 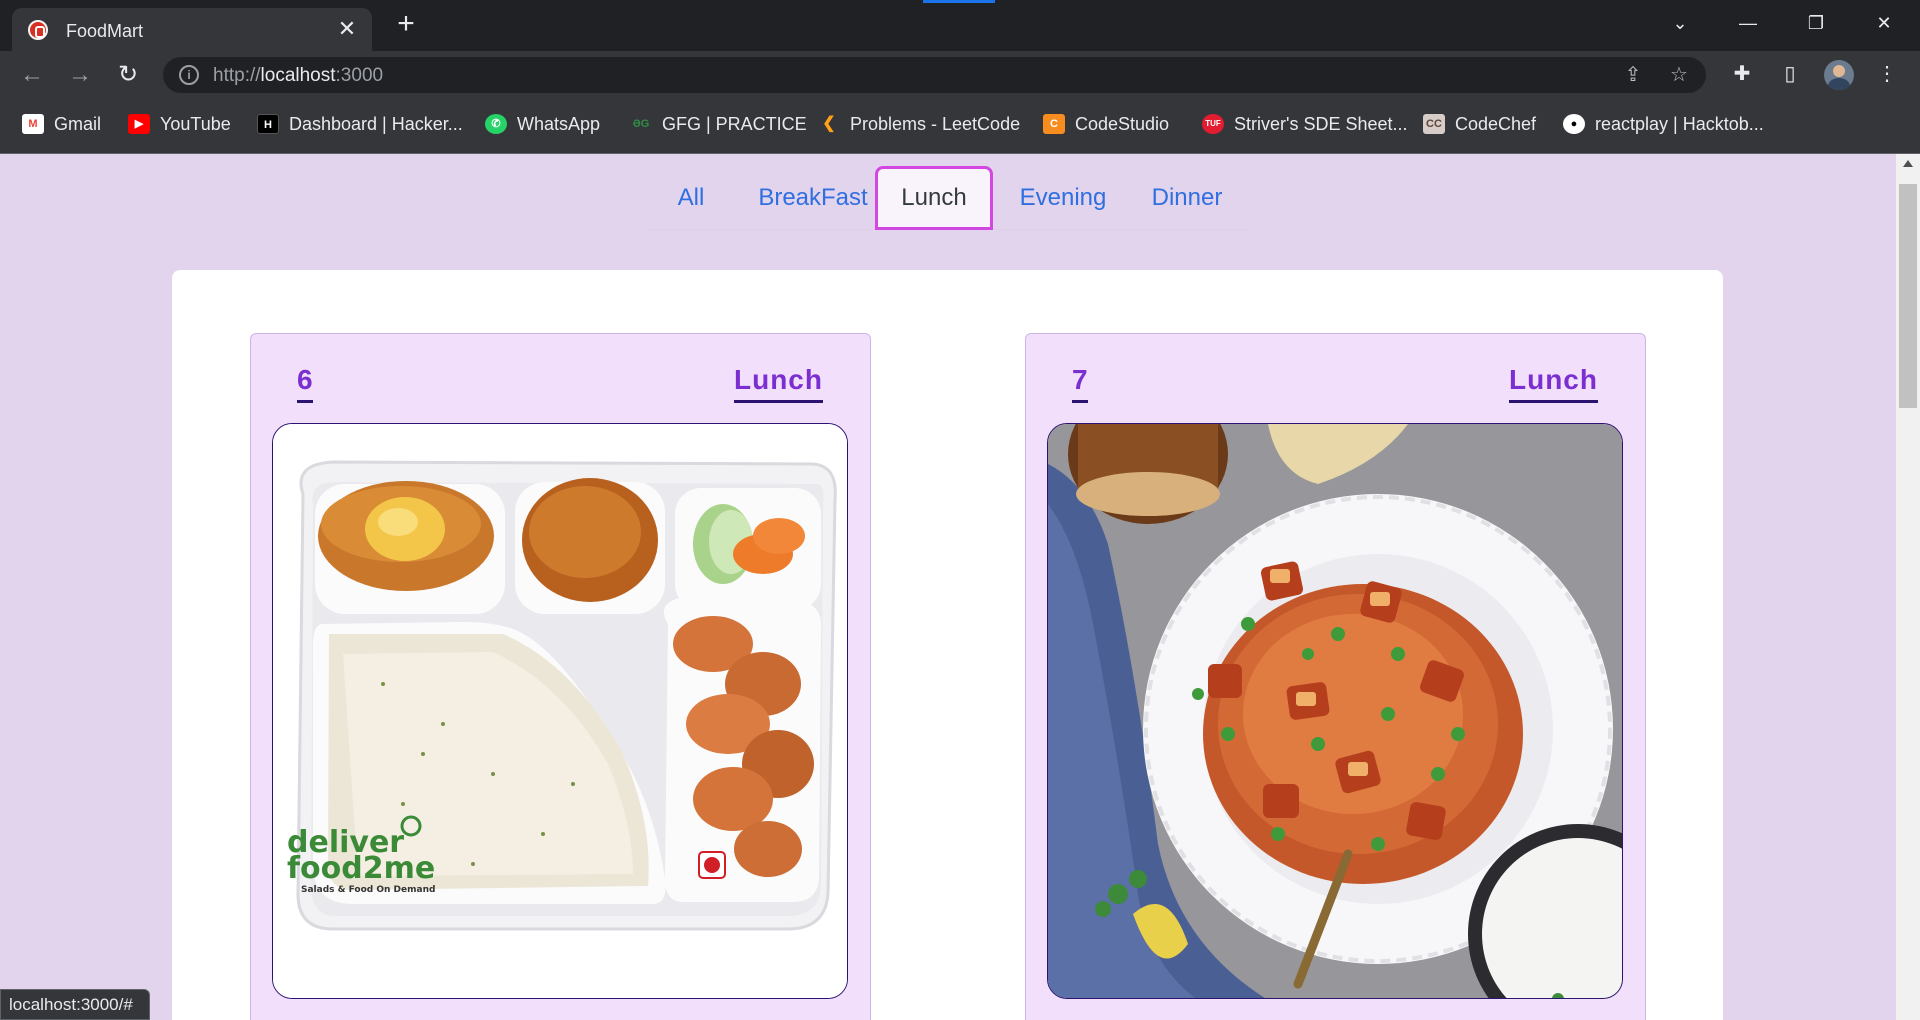 I want to click on menu-kebab-icon: ⋮, so click(x=1887, y=74).